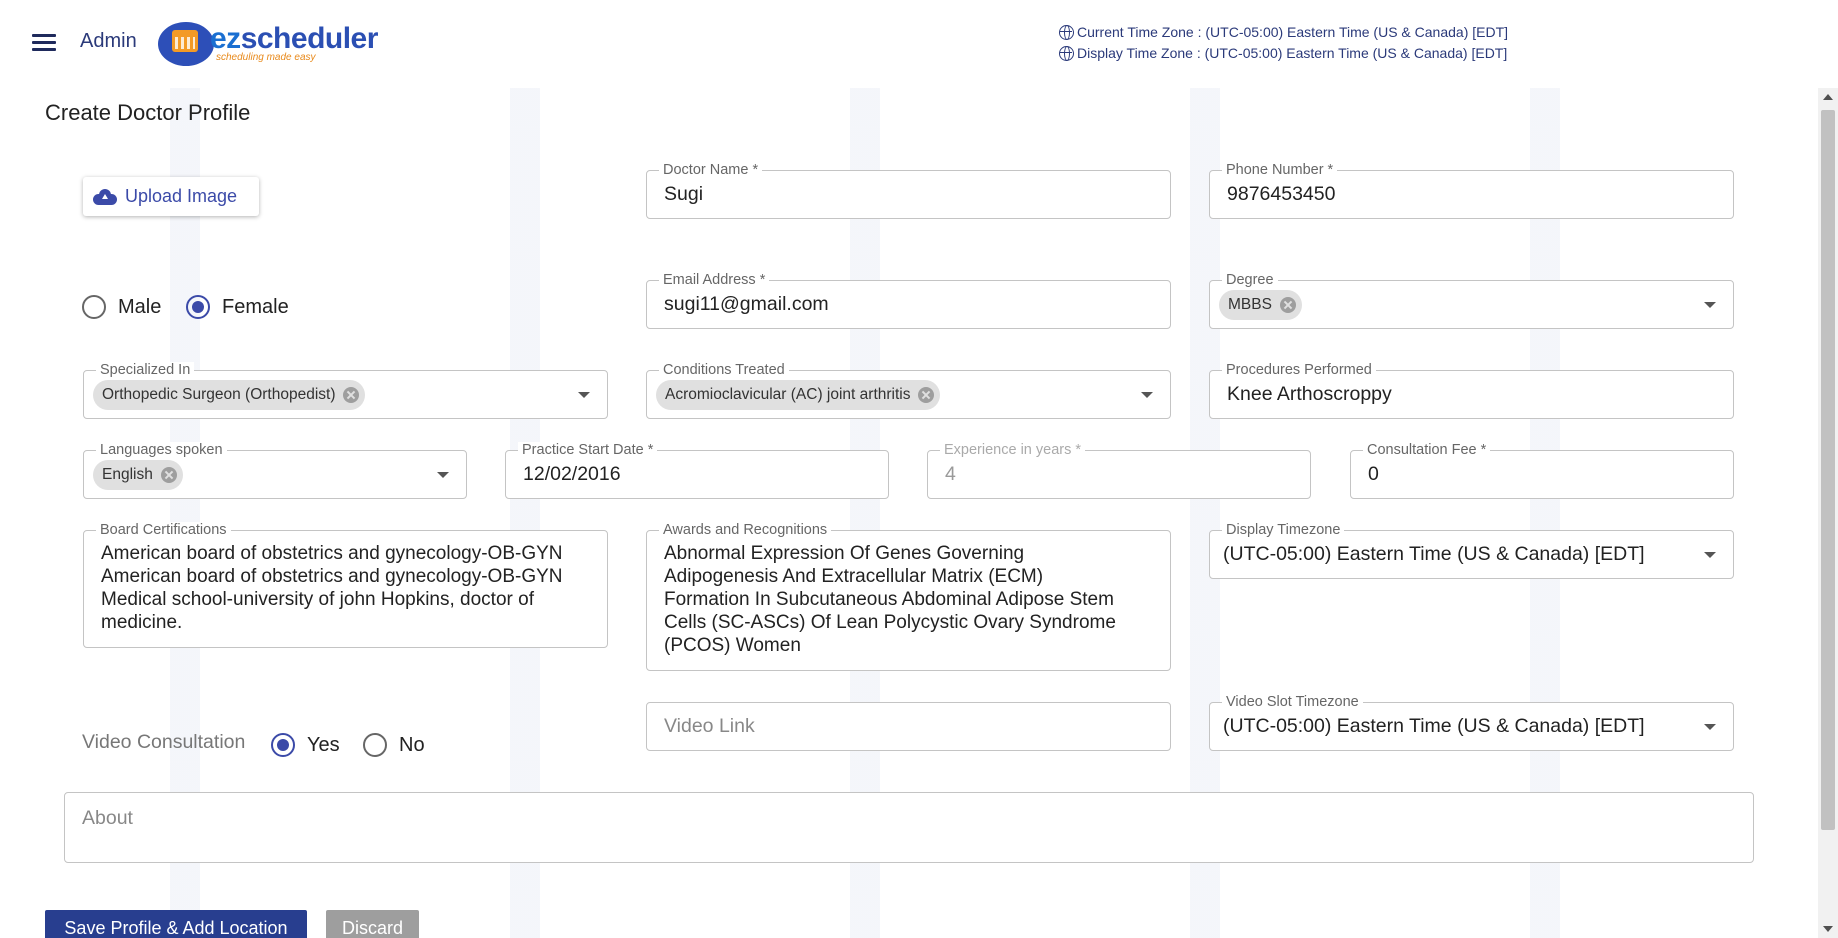 This screenshot has height=938, width=1838. Describe the element at coordinates (908, 300) in the screenshot. I see `email-field: Email Address * sugi11@gmail.com` at that location.